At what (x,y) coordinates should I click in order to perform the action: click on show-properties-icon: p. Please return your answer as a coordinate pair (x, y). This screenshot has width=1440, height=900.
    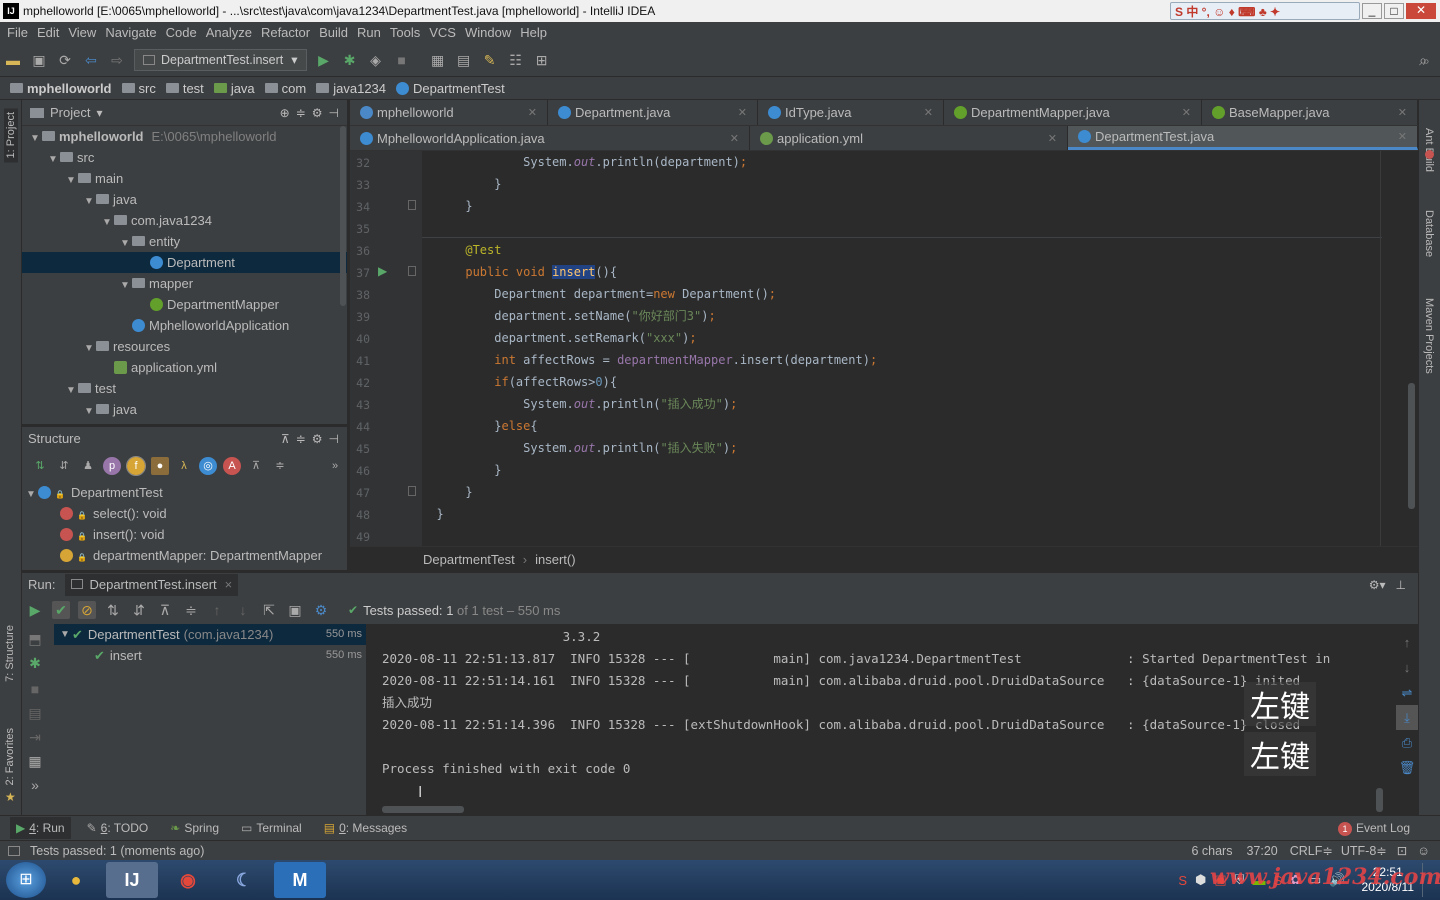
    Looking at the image, I should click on (112, 466).